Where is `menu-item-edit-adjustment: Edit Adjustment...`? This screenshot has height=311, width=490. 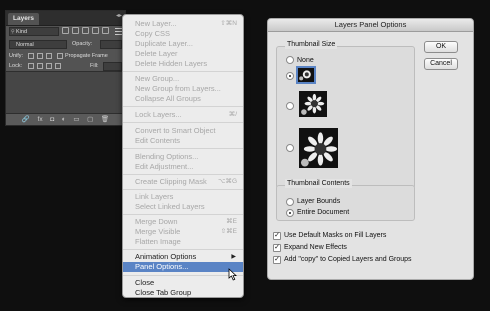 menu-item-edit-adjustment: Edit Adjustment... is located at coordinates (183, 167).